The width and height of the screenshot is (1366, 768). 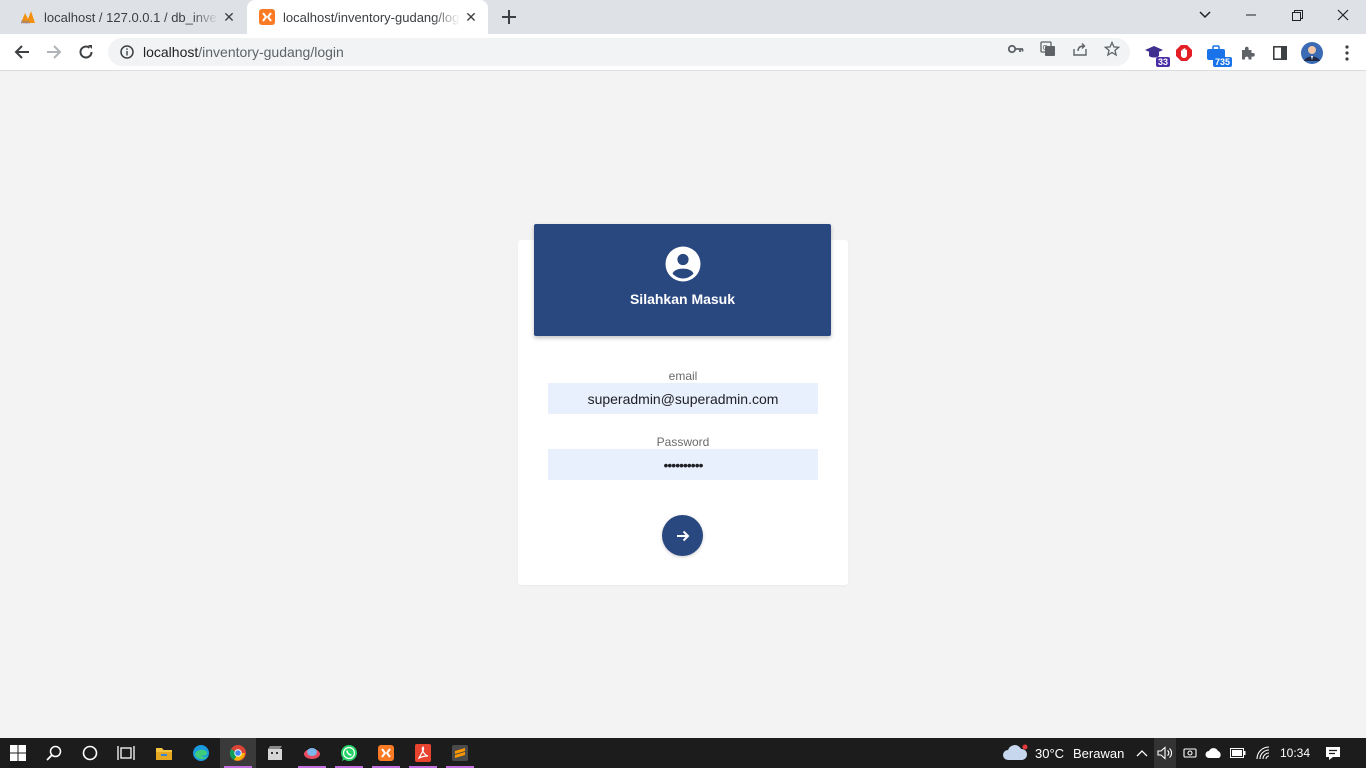 What do you see at coordinates (683, 753) in the screenshot?
I see `windows-taskbar: 30°C Berawan 10:34` at bounding box center [683, 753].